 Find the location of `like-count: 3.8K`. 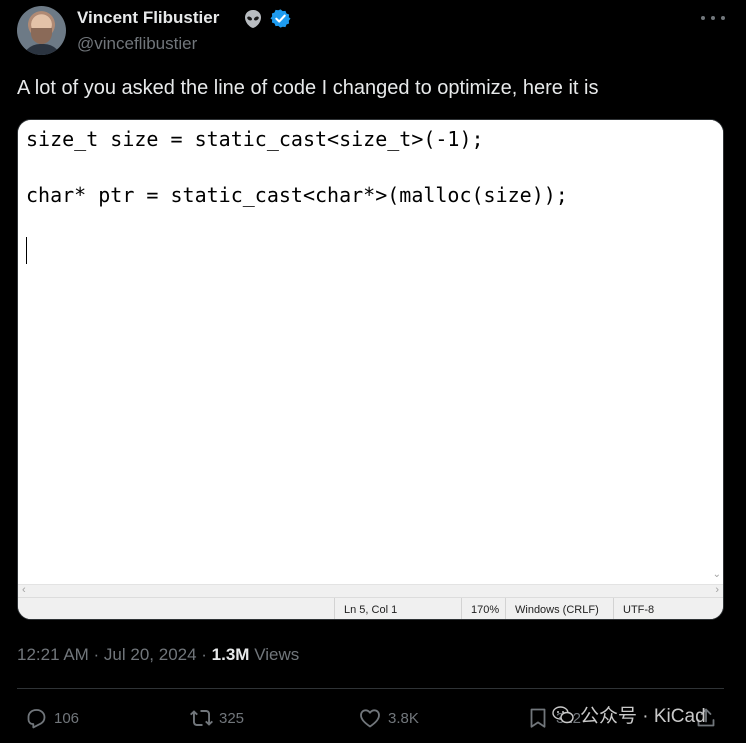

like-count: 3.8K is located at coordinates (403, 718).